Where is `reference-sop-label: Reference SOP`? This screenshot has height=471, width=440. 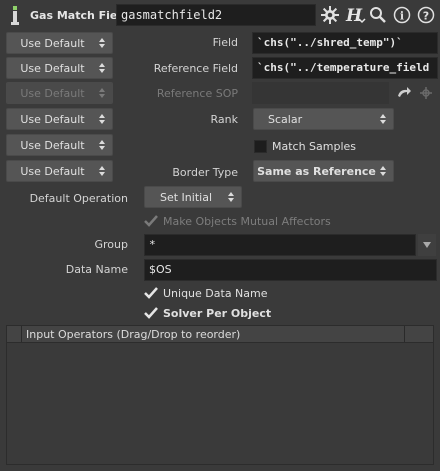
reference-sop-label: Reference SOP is located at coordinates (197, 93).